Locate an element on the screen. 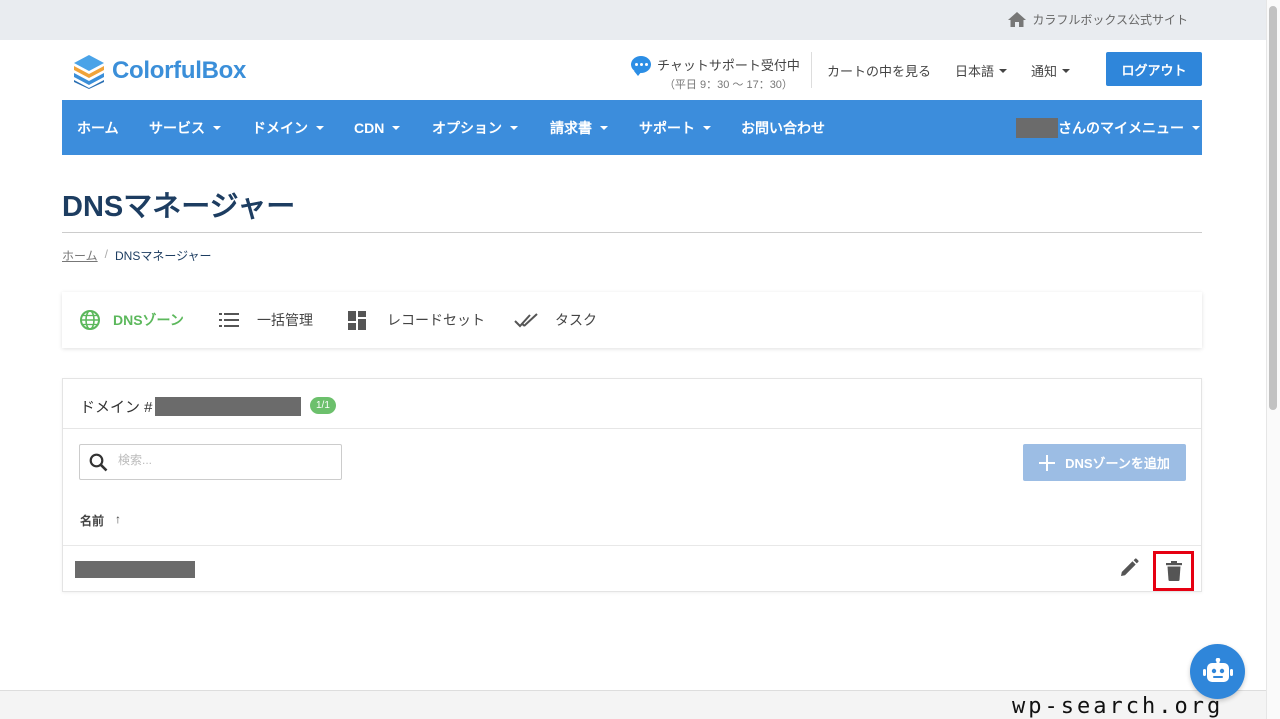 The image size is (1280, 719). page-title: DNSマネージャー is located at coordinates (179, 207).